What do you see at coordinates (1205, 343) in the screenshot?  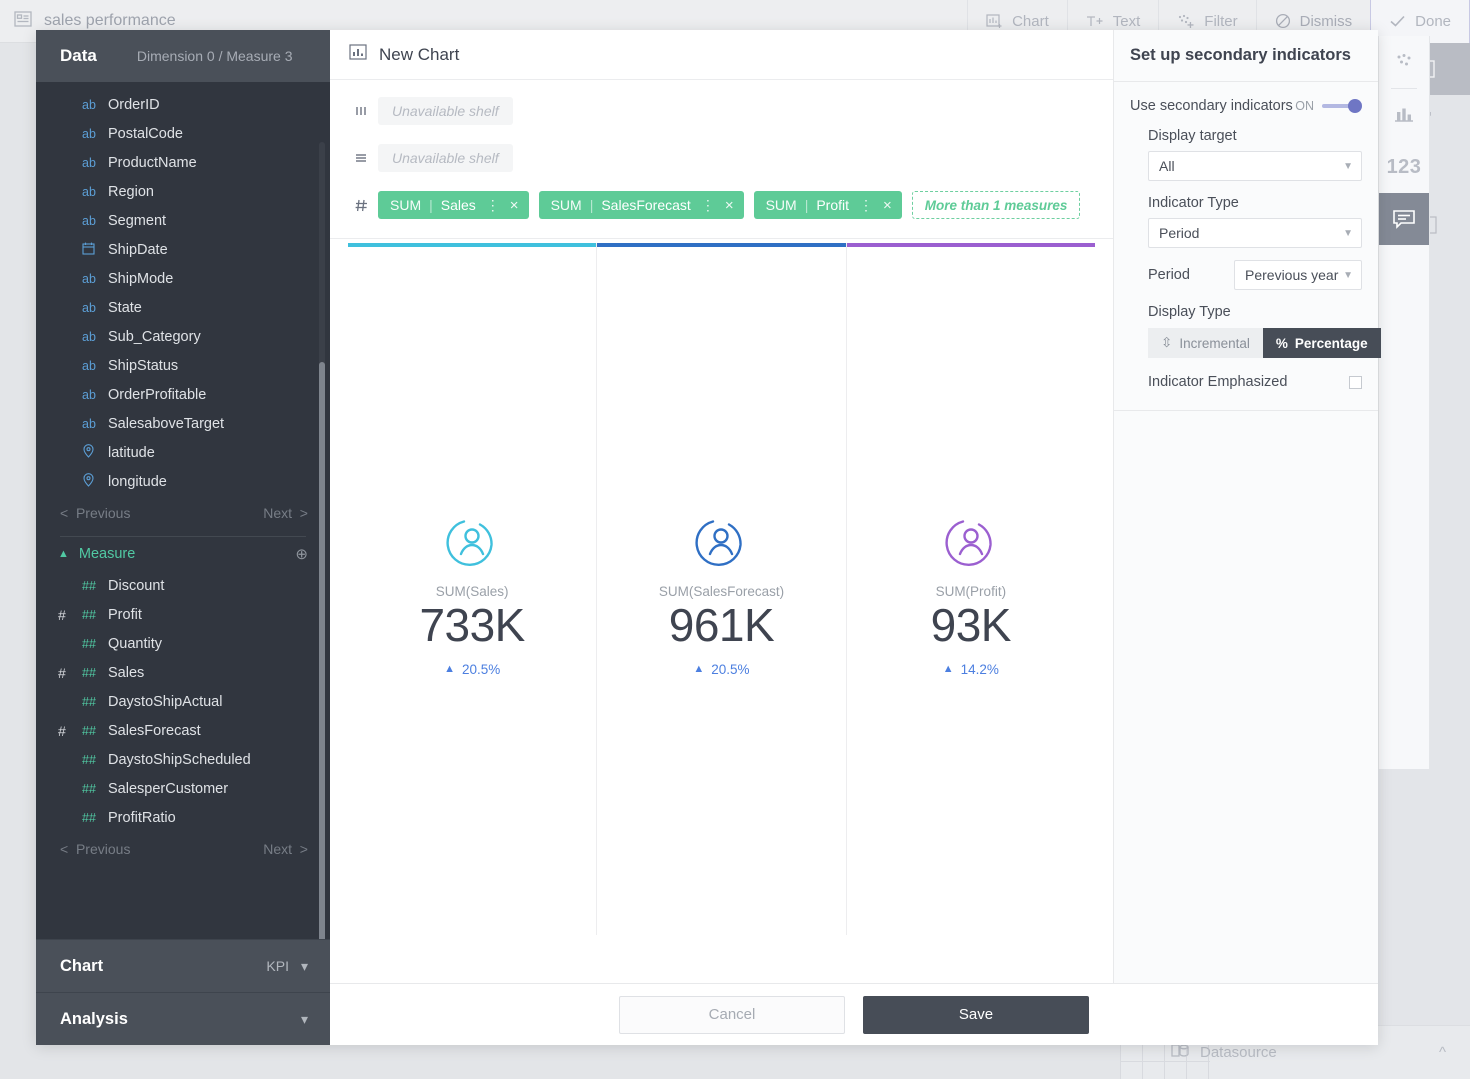 I see `display-type-incremental-button: ⇳ Incremental` at bounding box center [1205, 343].